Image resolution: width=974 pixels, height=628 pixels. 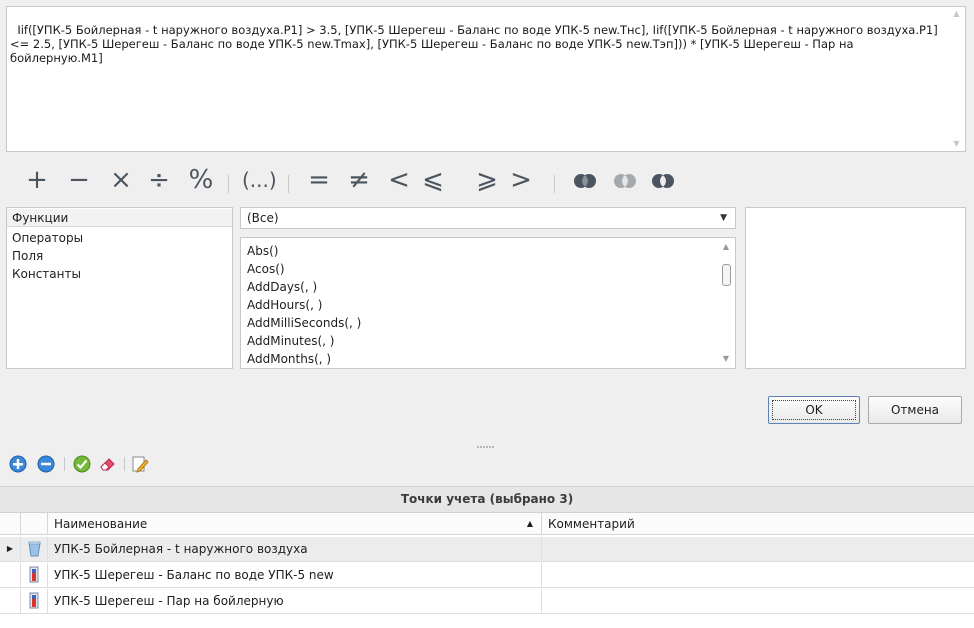 What do you see at coordinates (726, 275) in the screenshot?
I see `scroll-thumb` at bounding box center [726, 275].